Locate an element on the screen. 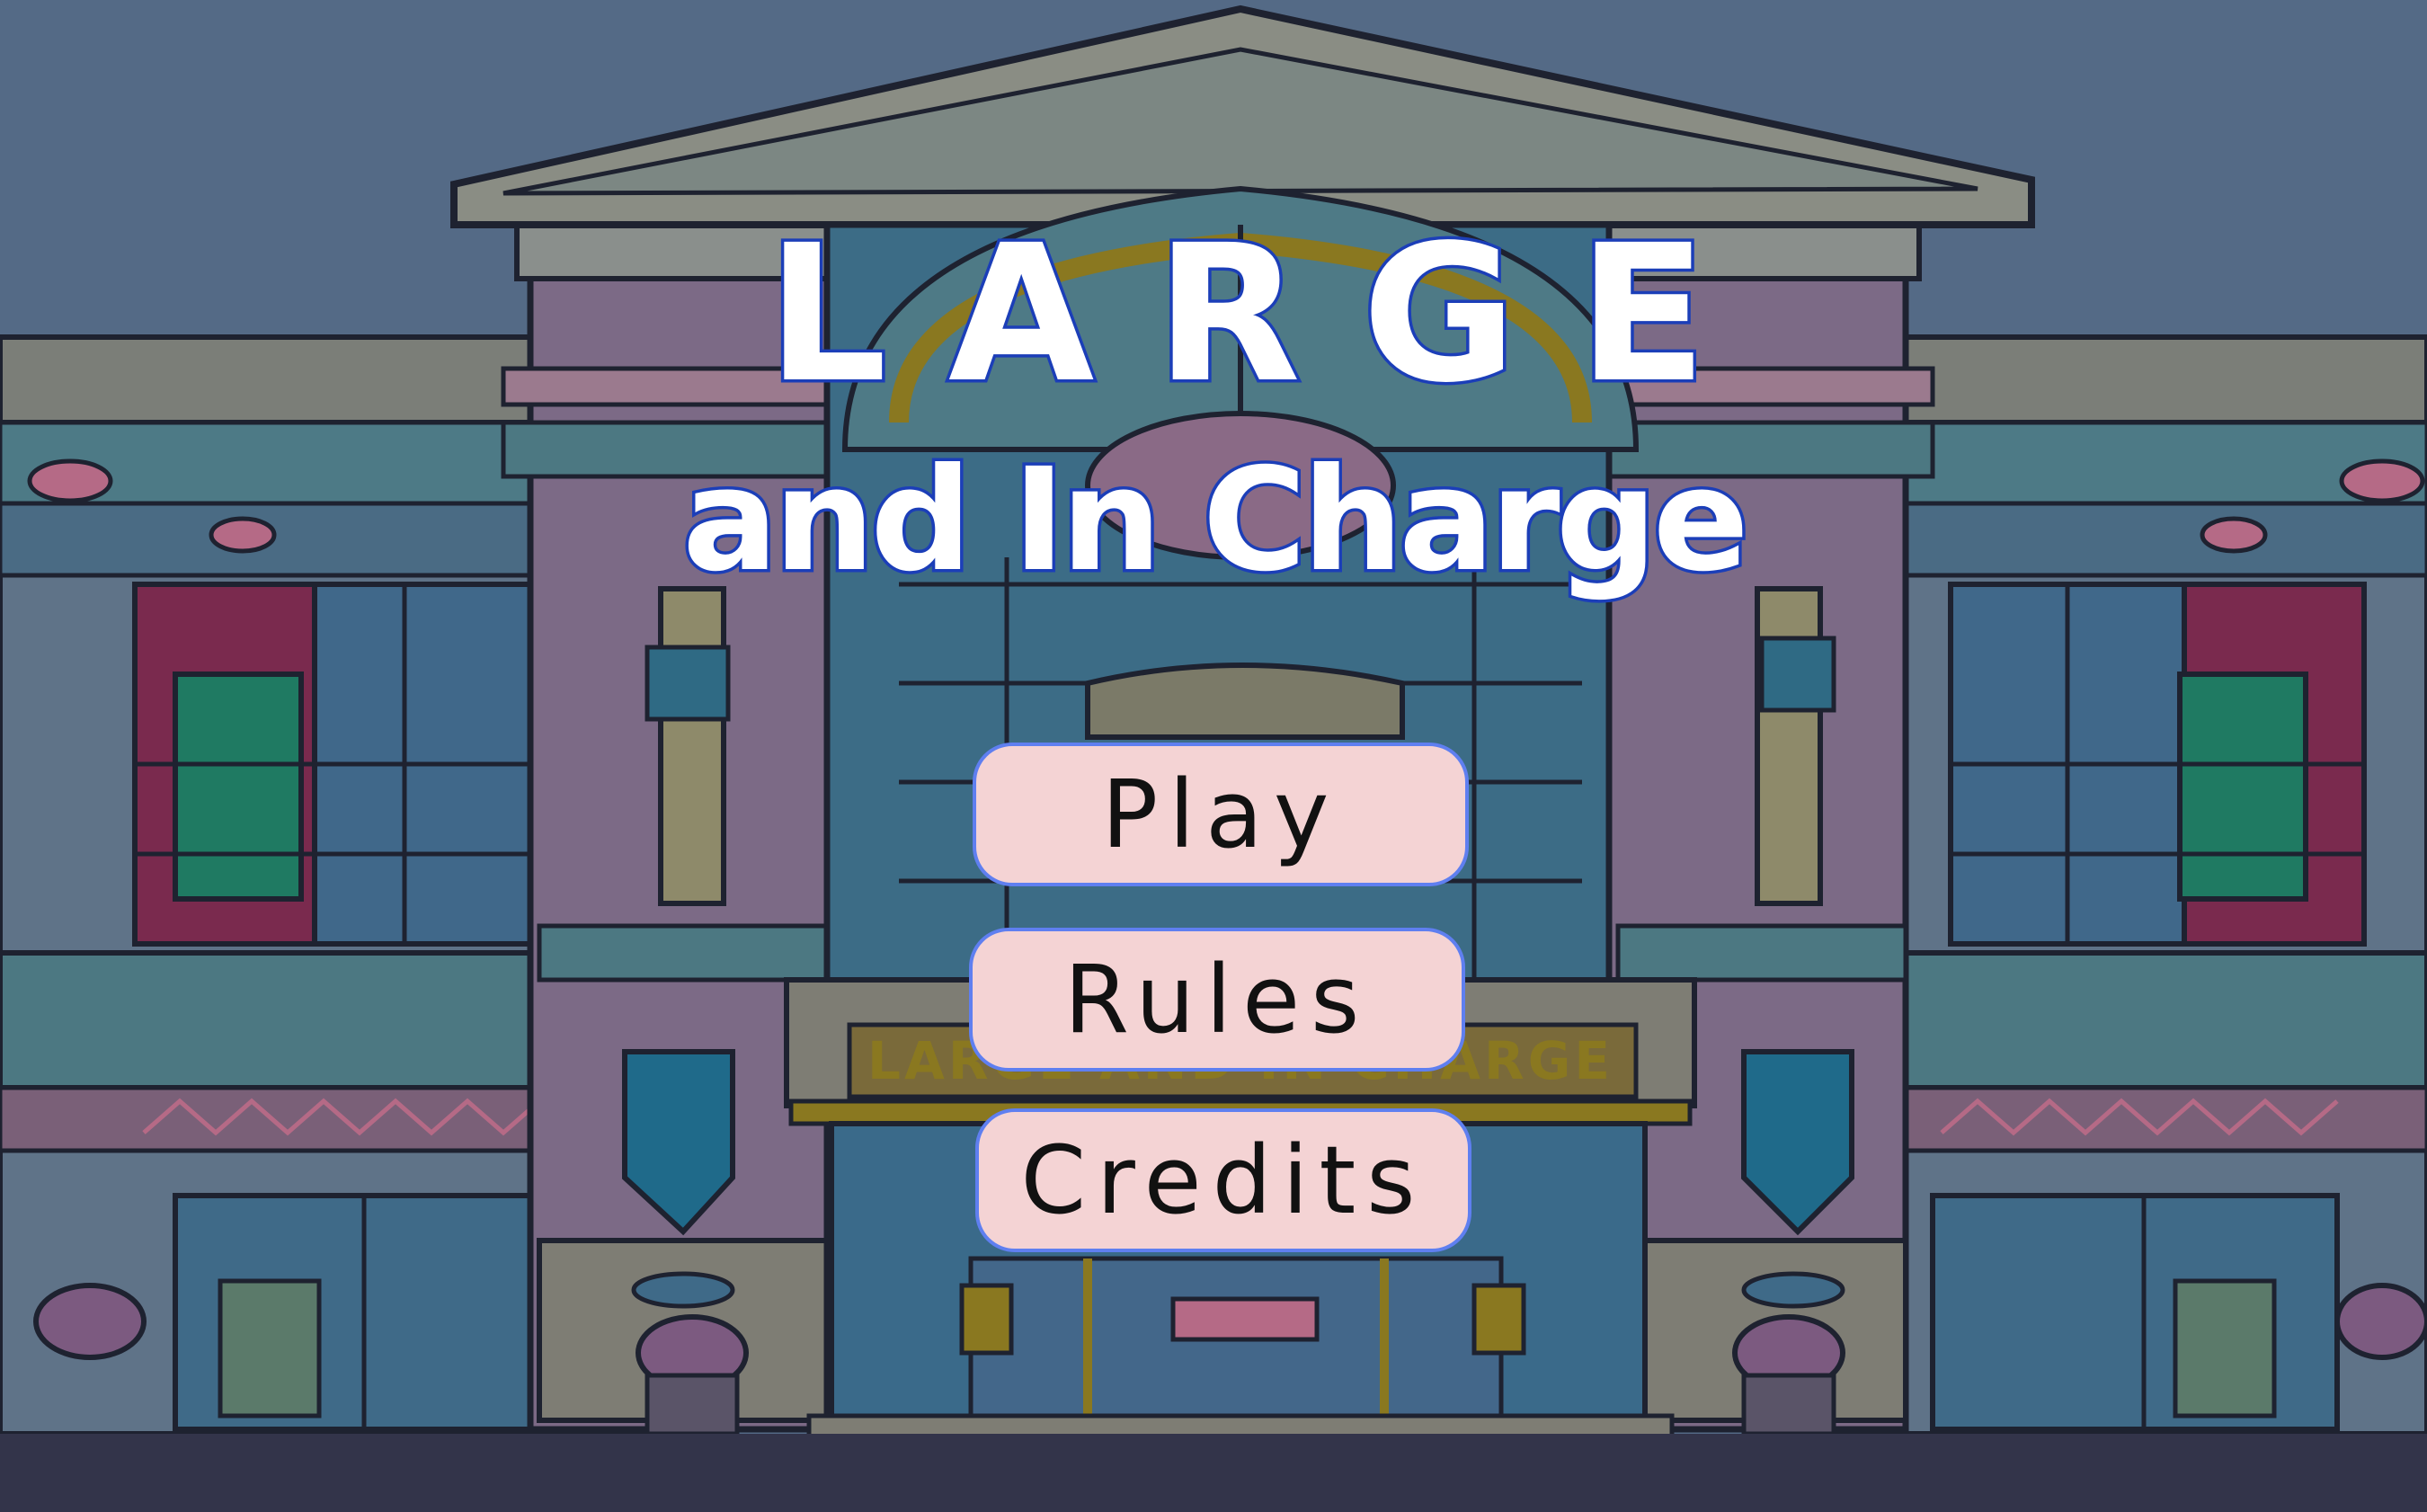 The width and height of the screenshot is (2427, 1512). play-button: Play is located at coordinates (1221, 814).